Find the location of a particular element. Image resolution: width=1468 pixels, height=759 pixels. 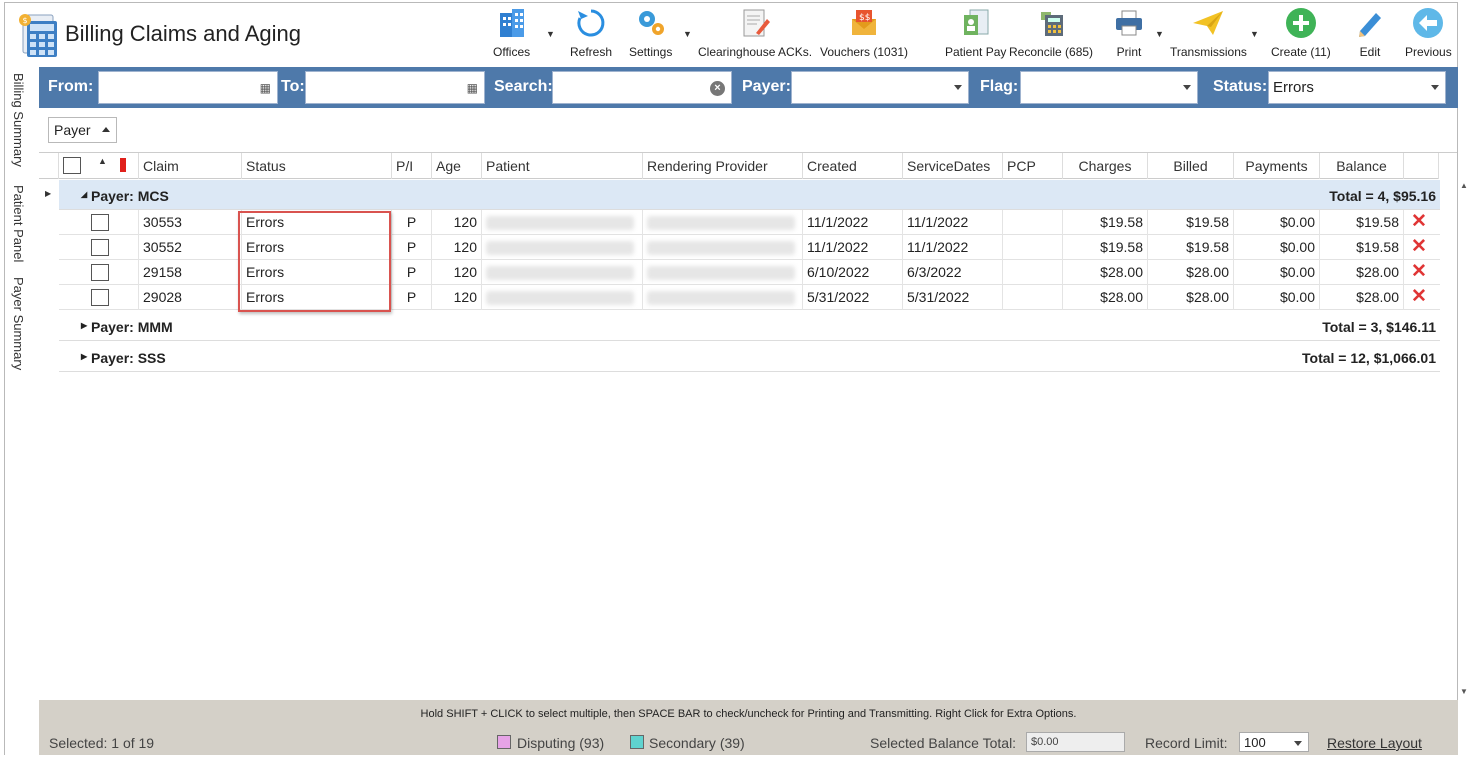

from-date-field: ▦ is located at coordinates (188, 87).